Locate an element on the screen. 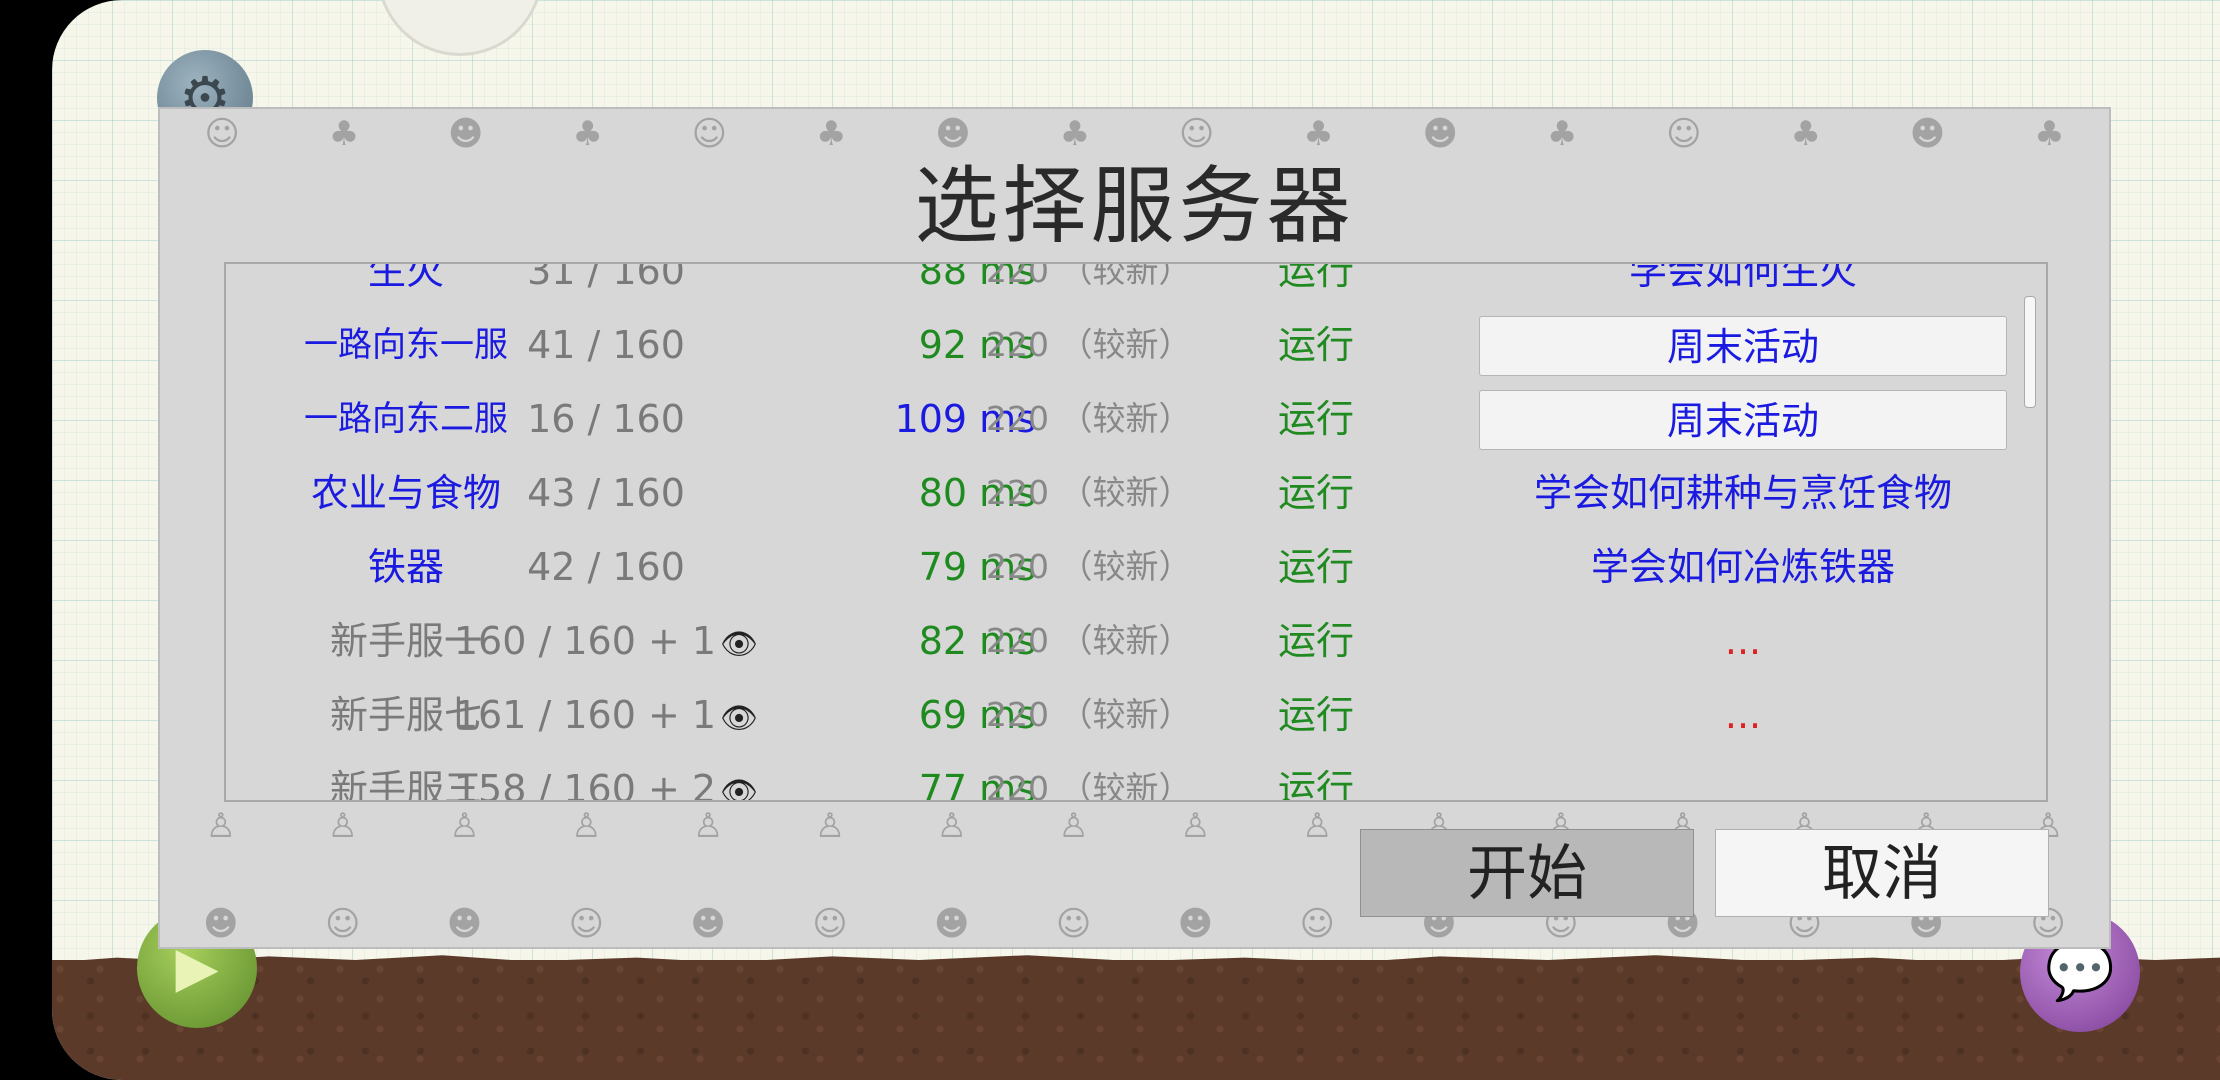 The width and height of the screenshot is (2220, 1080). server-row: 农业与食物 43 / 160 80 ms 220 （较新） 运行 学会如何耕种与烹饪食物 is located at coordinates (1126, 493).